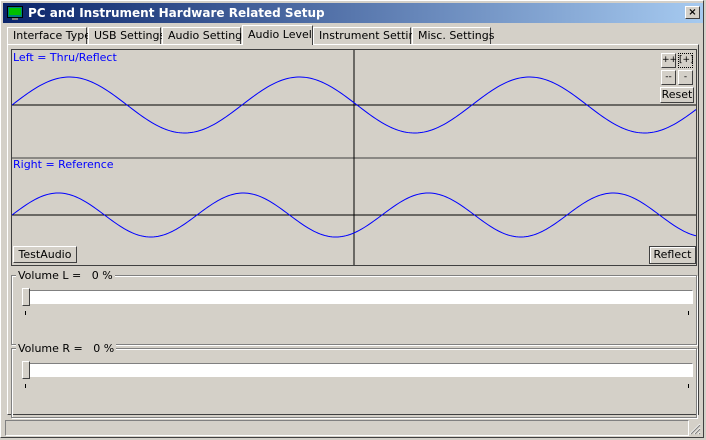 Image resolution: width=706 pixels, height=440 pixels. I want to click on volume-left-label: Volume L =, so click(50, 275).